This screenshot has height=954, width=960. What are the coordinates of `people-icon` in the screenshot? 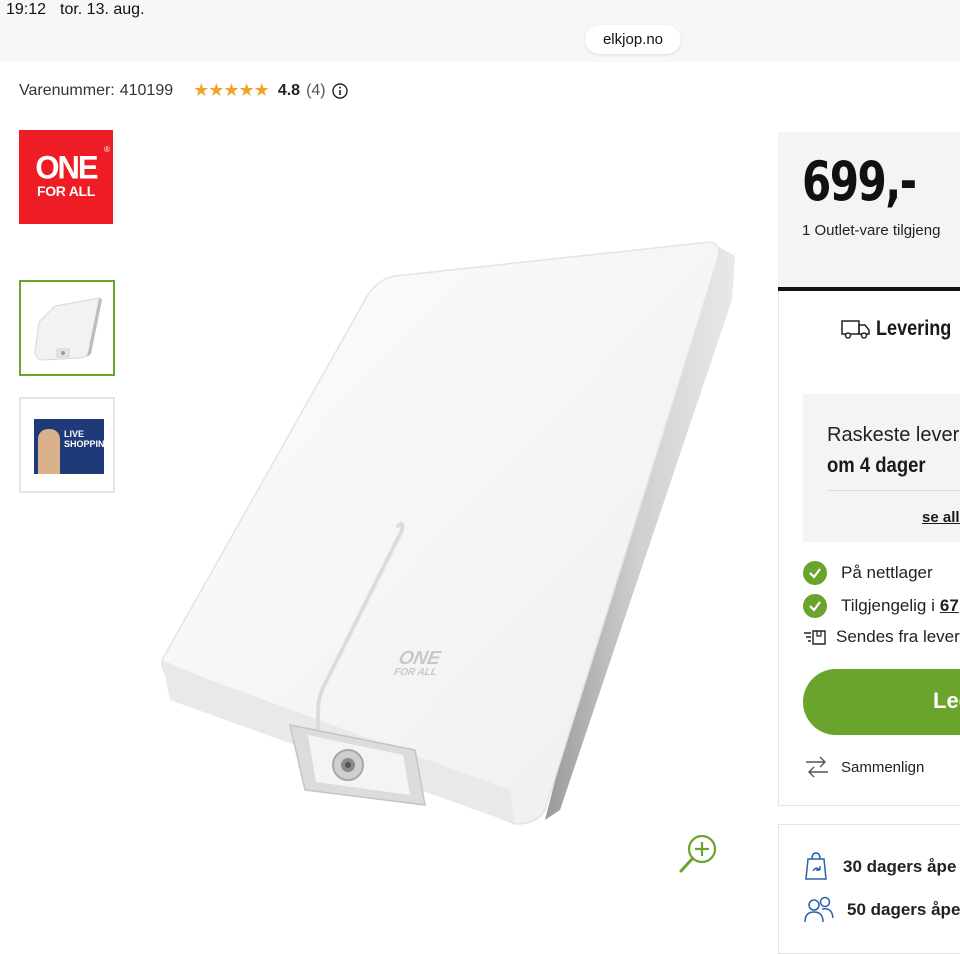 It's located at (819, 909).